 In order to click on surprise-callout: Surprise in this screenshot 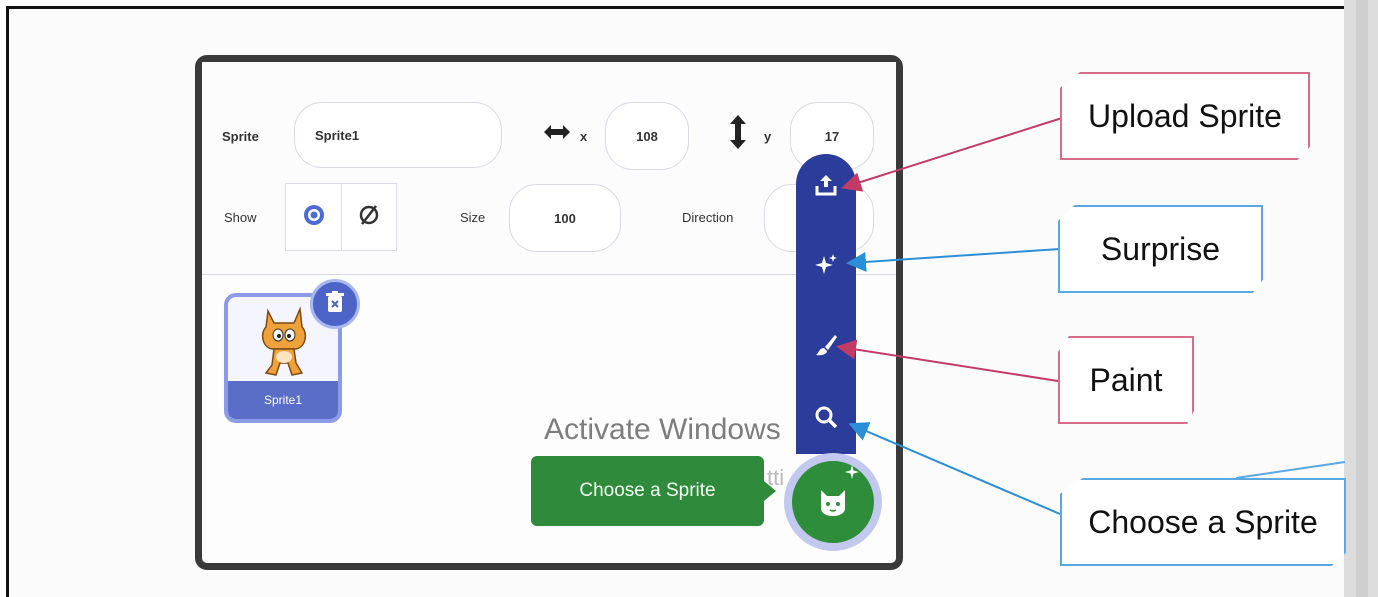, I will do `click(1160, 249)`.